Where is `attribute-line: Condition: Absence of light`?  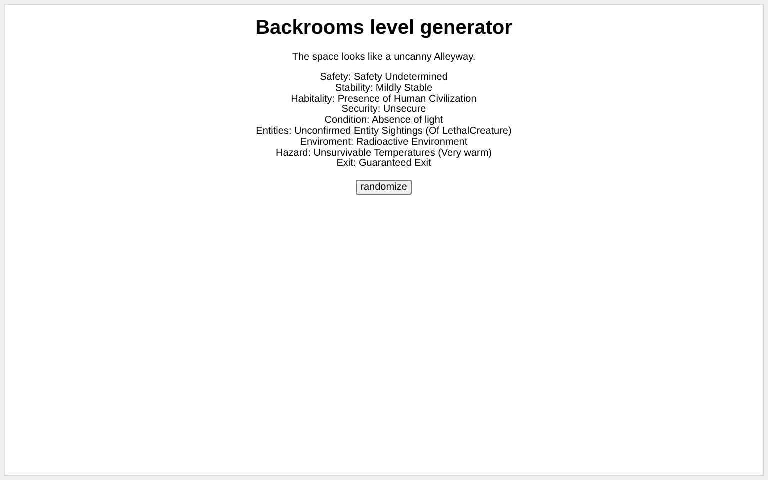
attribute-line: Condition: Absence of light is located at coordinates (384, 121).